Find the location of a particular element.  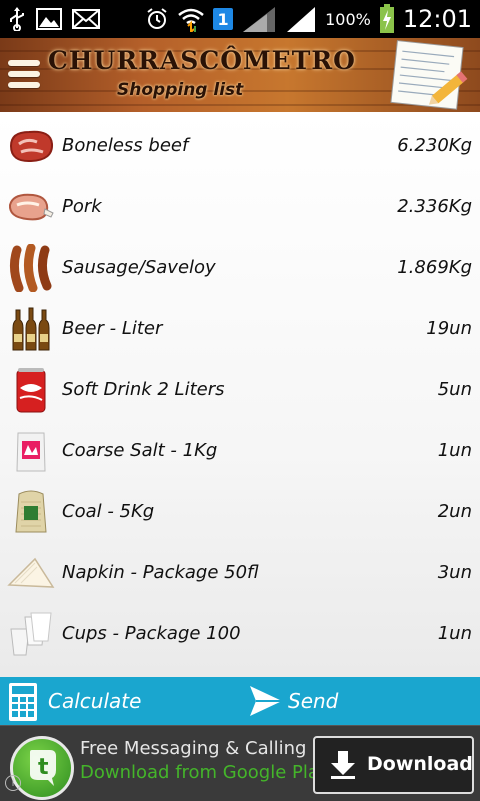

list-item: Sausage/Saveloy 1.869Kg is located at coordinates (240, 267).